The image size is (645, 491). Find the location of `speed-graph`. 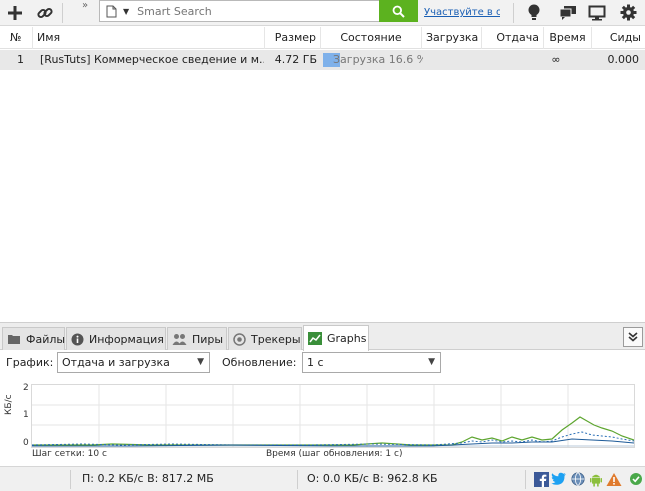

speed-graph is located at coordinates (333, 416).